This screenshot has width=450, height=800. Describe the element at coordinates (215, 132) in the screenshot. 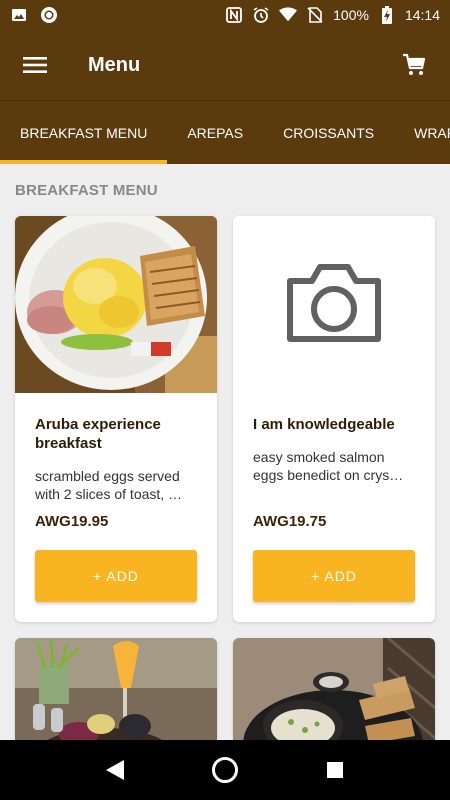

I see `tab-arepas: AREPAS` at that location.